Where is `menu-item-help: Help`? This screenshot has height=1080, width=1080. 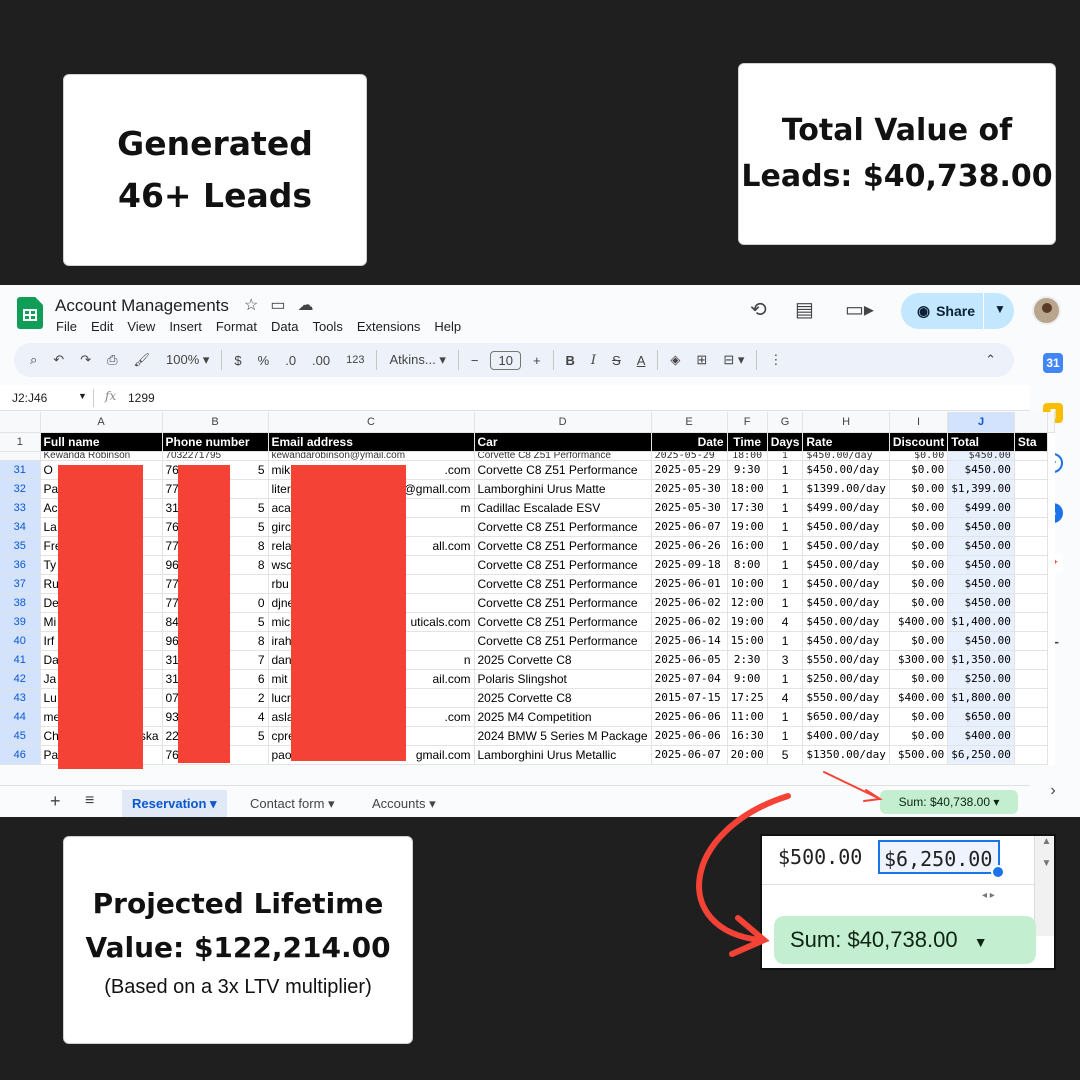
menu-item-help: Help is located at coordinates (447, 326).